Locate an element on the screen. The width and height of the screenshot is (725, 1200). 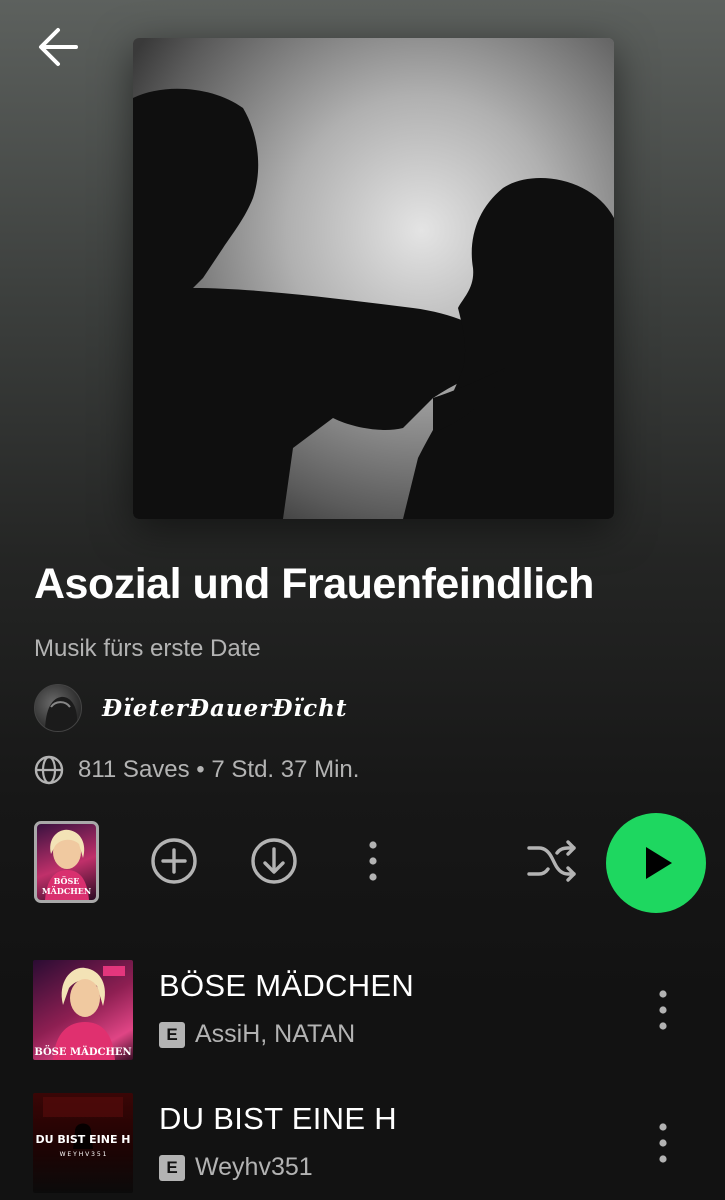
track-artwork: DU BIST EINE H W E Y H V 3 5 1 is located at coordinates (83, 1143).